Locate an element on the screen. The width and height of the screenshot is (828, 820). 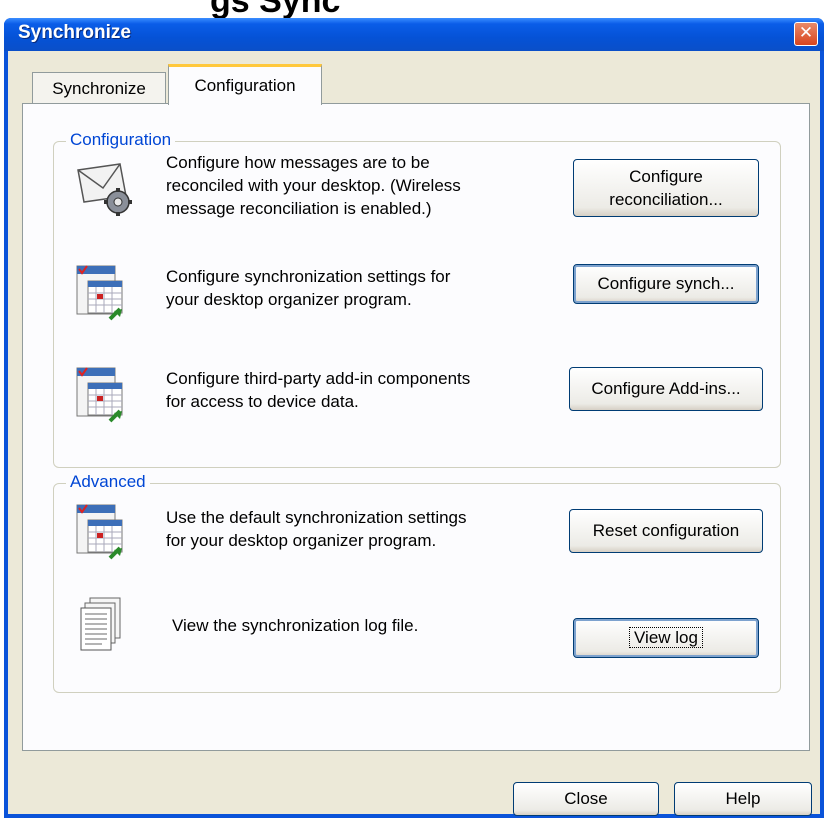
advanced-group-legend: Advanced is located at coordinates (108, 482).